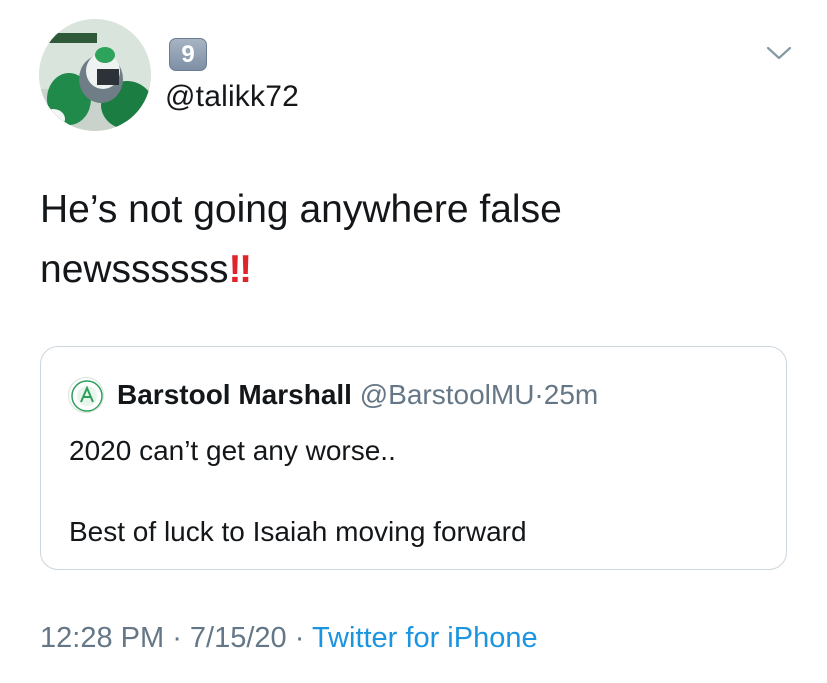  Describe the element at coordinates (240, 269) in the screenshot. I see `double-exclamation-icon: ‼` at that location.